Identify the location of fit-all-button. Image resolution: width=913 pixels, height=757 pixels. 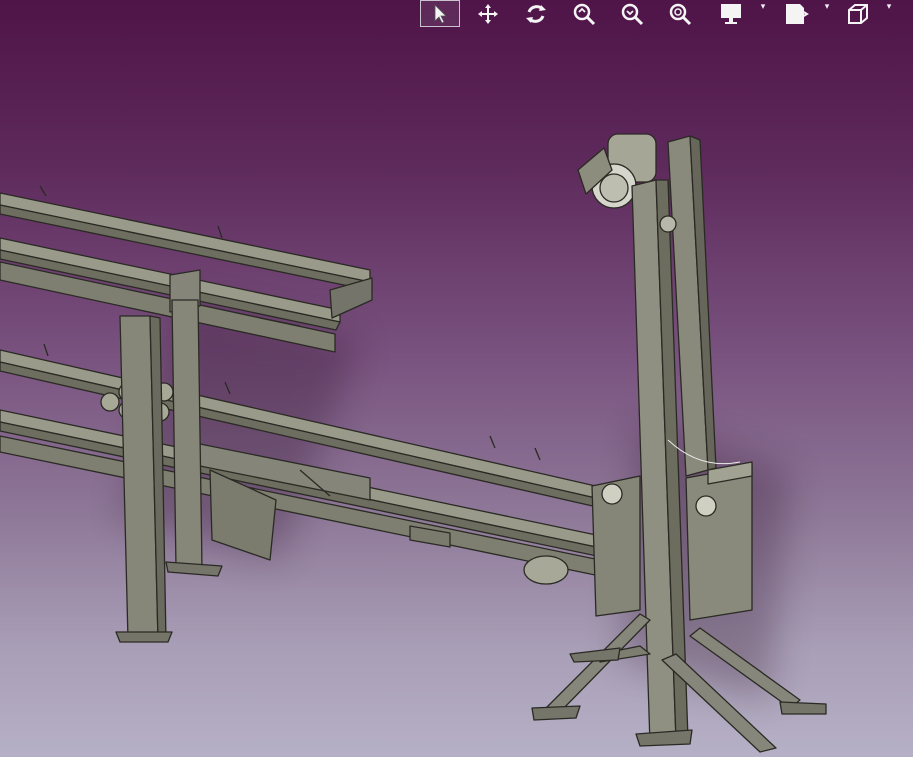
(680, 13).